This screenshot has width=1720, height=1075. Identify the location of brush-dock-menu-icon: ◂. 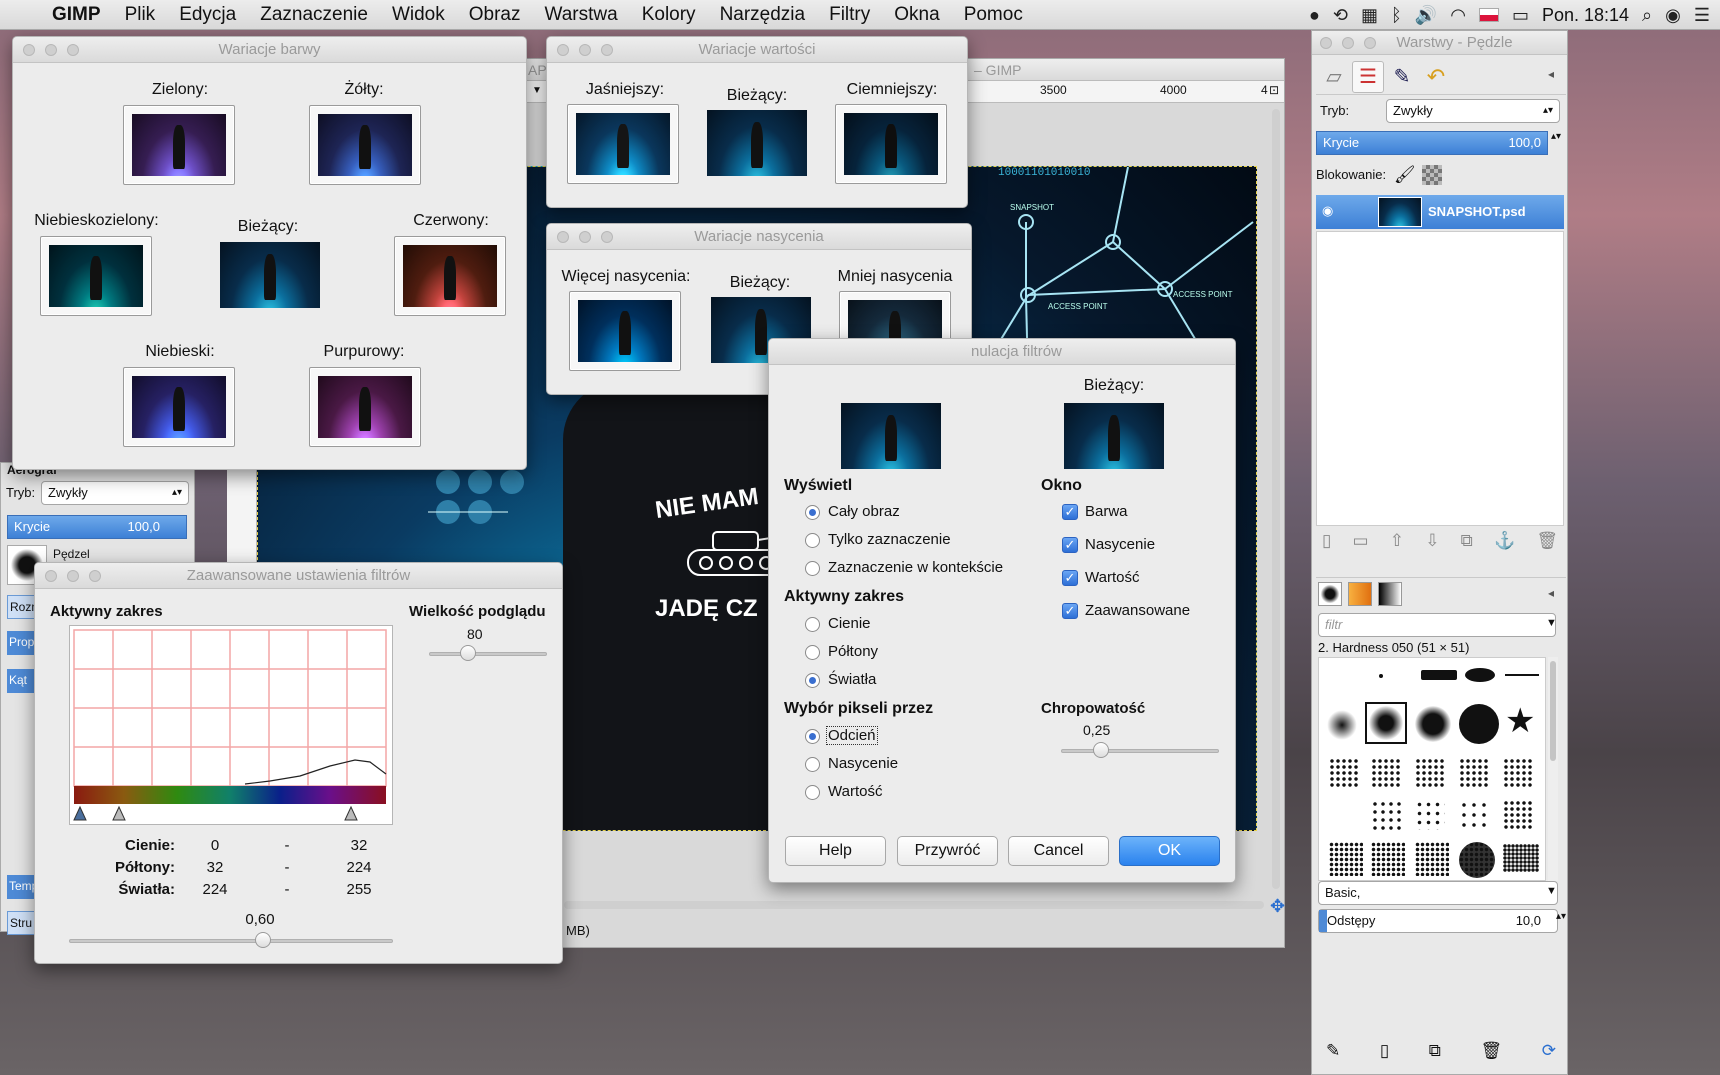
(1551, 593).